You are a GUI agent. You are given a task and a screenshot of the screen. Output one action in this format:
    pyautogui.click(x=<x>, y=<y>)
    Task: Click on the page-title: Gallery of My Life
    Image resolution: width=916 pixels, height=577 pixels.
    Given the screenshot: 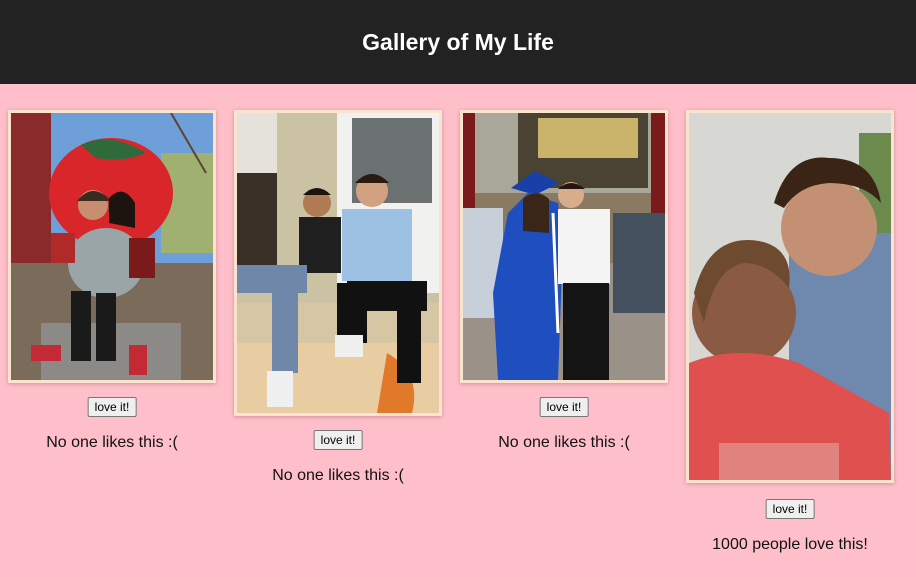 What is the action you would take?
    pyautogui.click(x=458, y=41)
    